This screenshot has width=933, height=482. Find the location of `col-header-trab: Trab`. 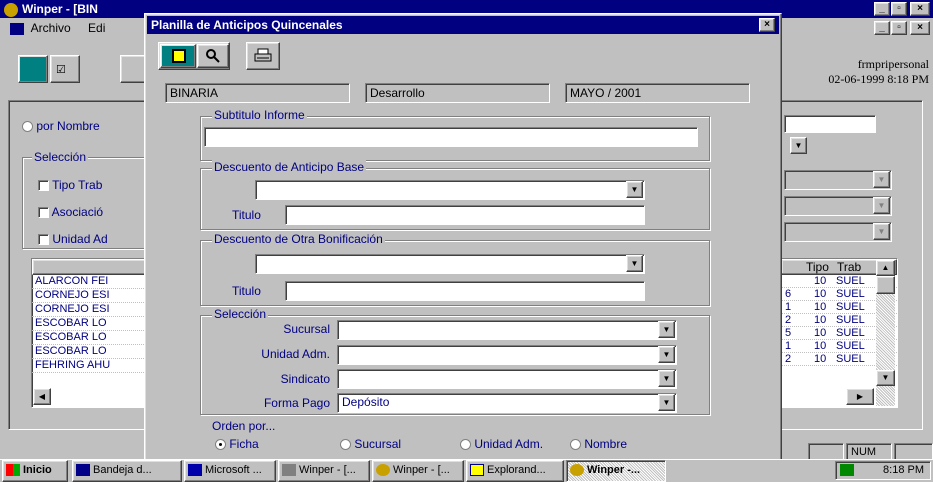

col-header-trab: Trab is located at coordinates (849, 267).